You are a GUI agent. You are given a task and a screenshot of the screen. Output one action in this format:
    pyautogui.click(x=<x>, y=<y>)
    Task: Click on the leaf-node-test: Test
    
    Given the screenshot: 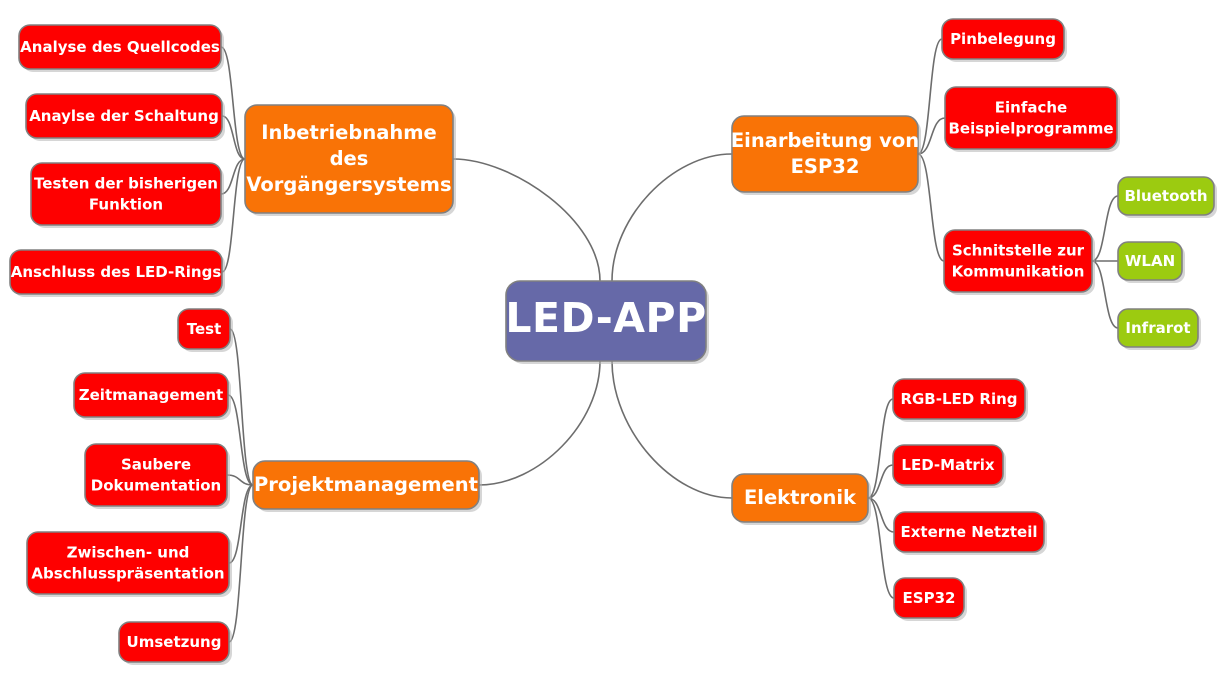 What is the action you would take?
    pyautogui.click(x=205, y=330)
    